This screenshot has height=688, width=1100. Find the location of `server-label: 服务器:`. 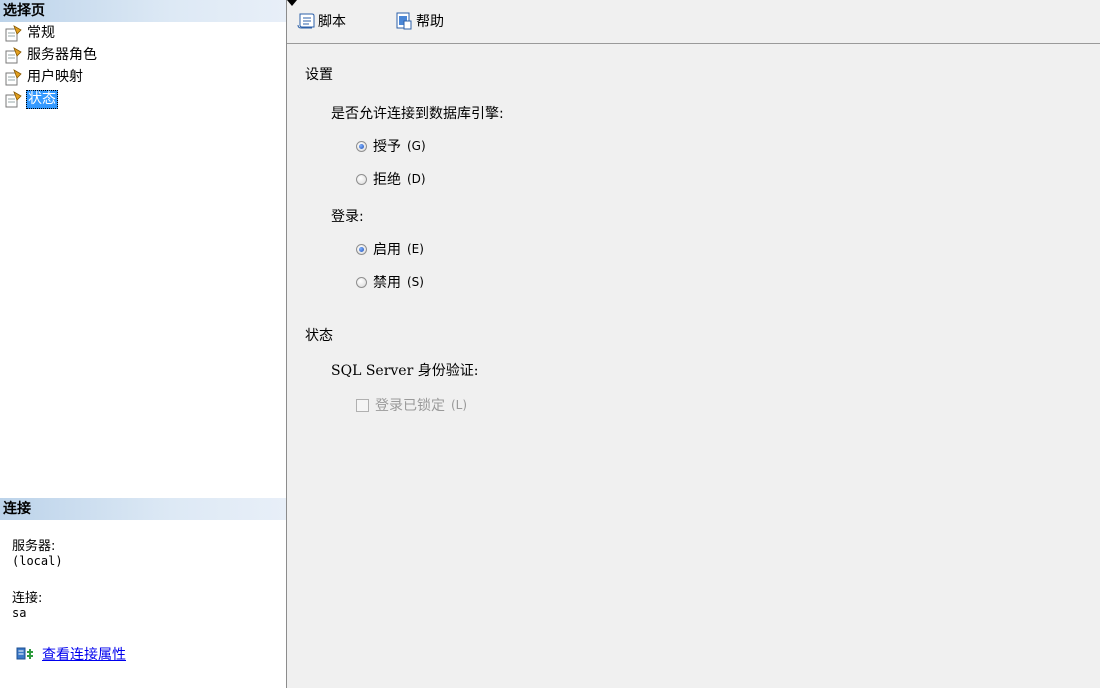

server-label: 服务器: is located at coordinates (34, 546).